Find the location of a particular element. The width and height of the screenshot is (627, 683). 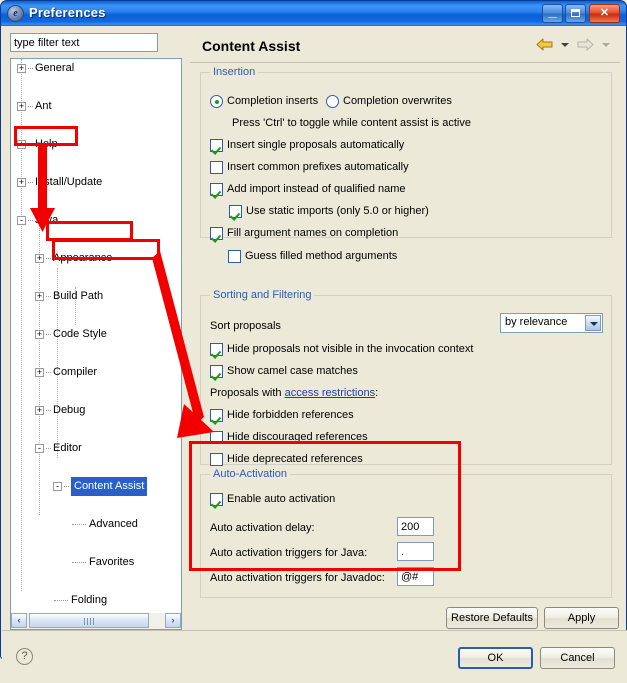

checkbox-enable-auto-activation is located at coordinates (216, 499).